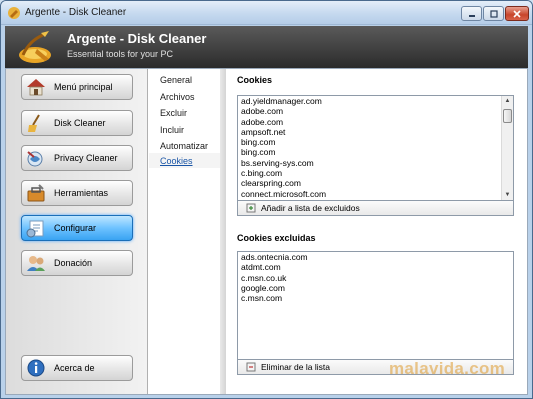 The width and height of the screenshot is (533, 399). I want to click on list-item: ampsoft.net, so click(375, 132).